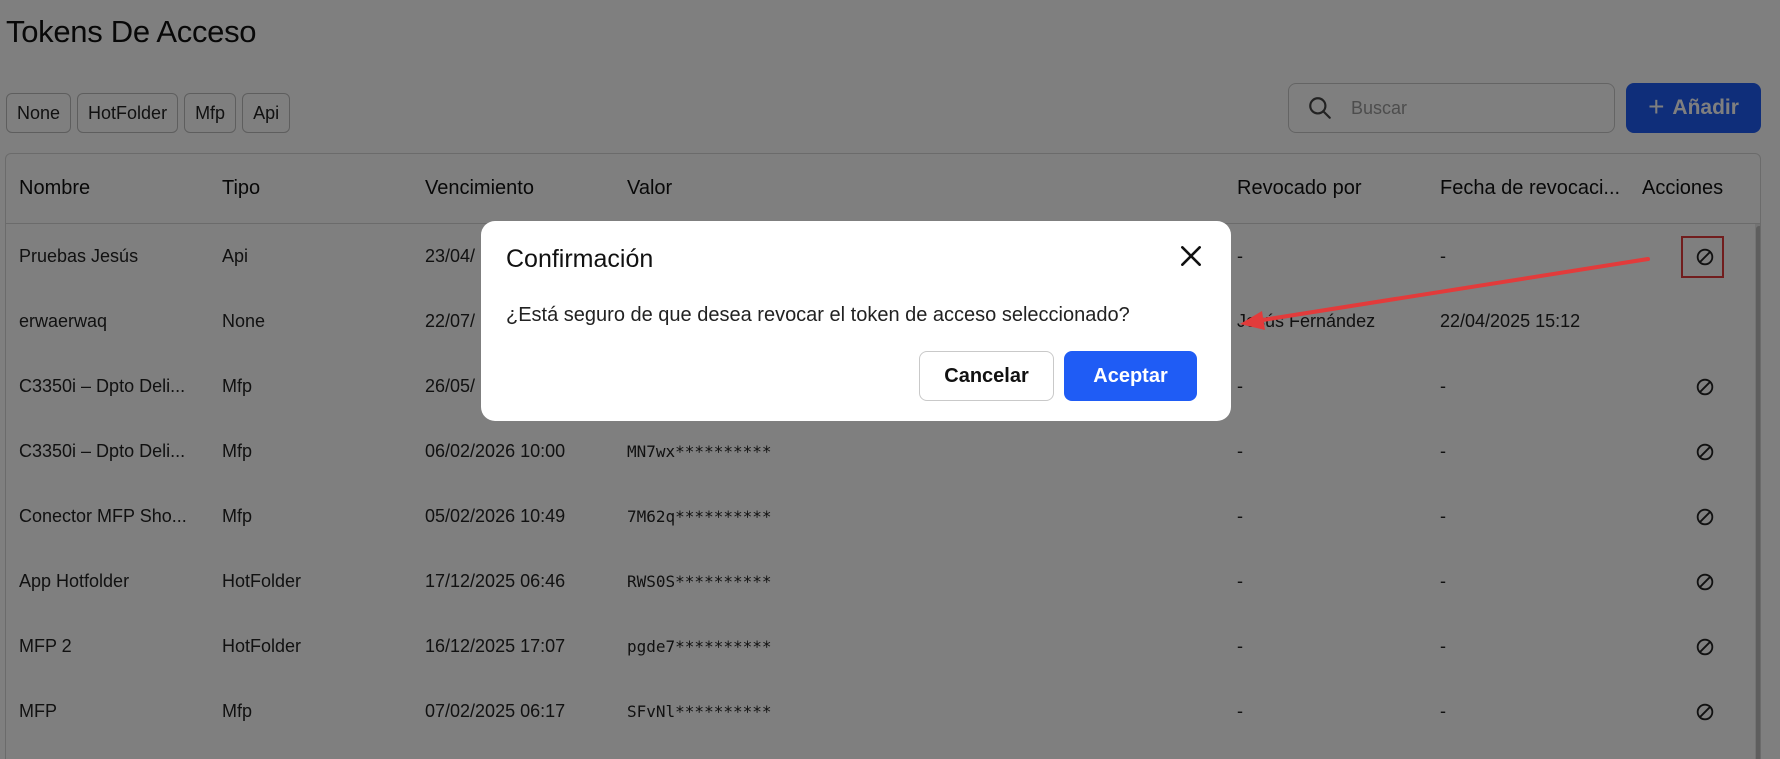 Image resolution: width=1780 pixels, height=759 pixels. What do you see at coordinates (986, 376) in the screenshot?
I see `cancel-button: Cancelar` at bounding box center [986, 376].